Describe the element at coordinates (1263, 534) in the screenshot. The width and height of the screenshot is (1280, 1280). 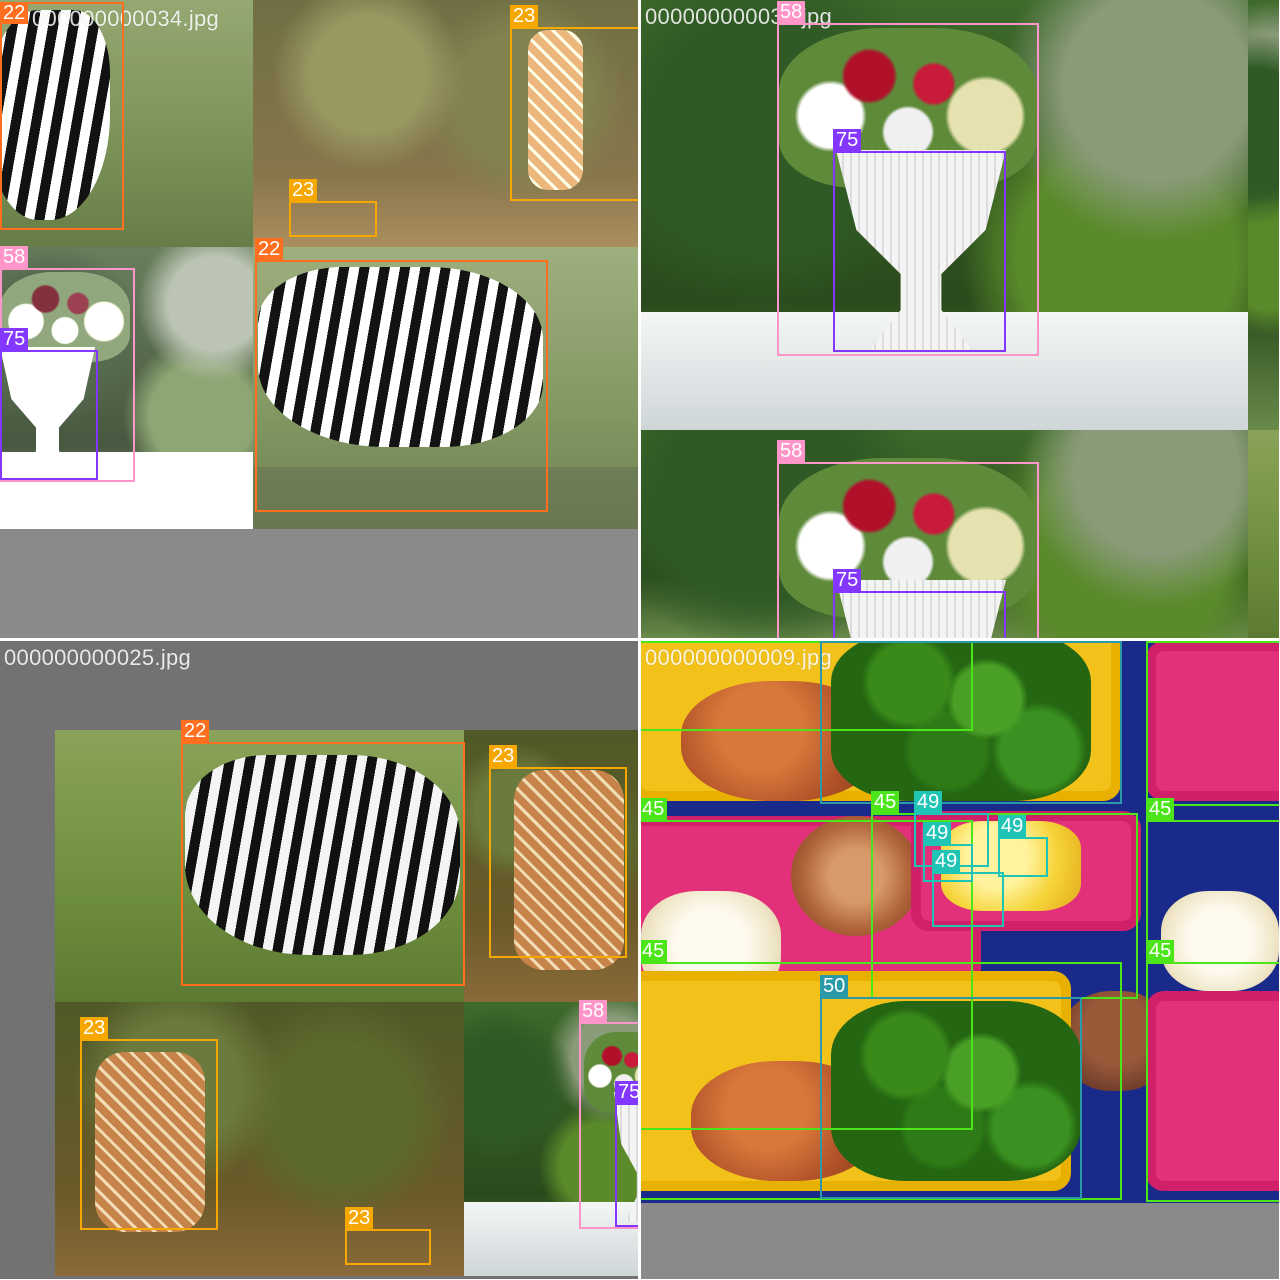
I see `garden-edge` at that location.